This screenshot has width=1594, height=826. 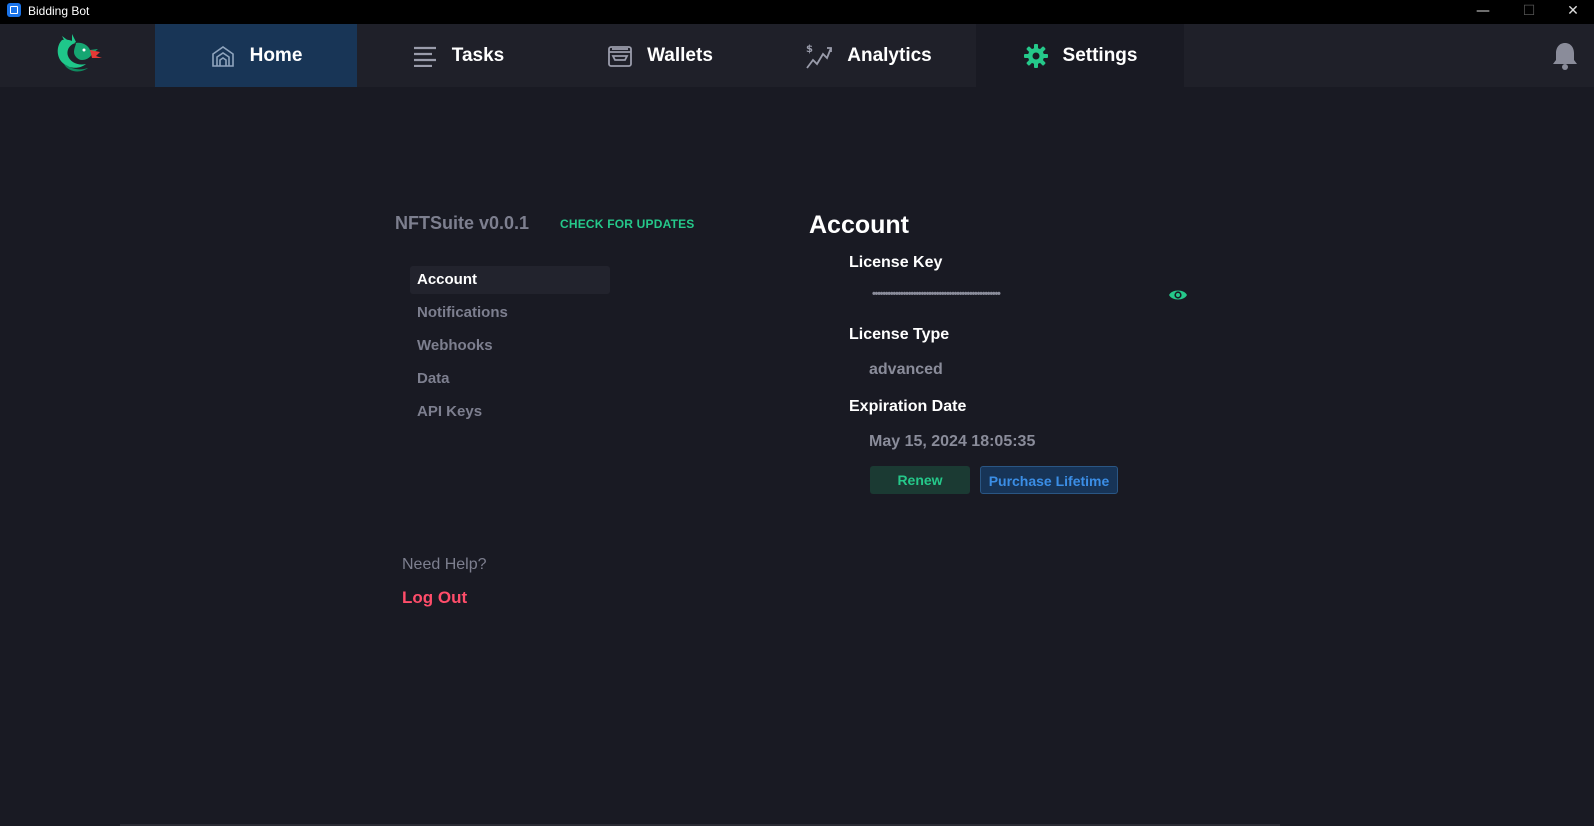 I want to click on nav-tab-label: Tasks, so click(x=478, y=55).